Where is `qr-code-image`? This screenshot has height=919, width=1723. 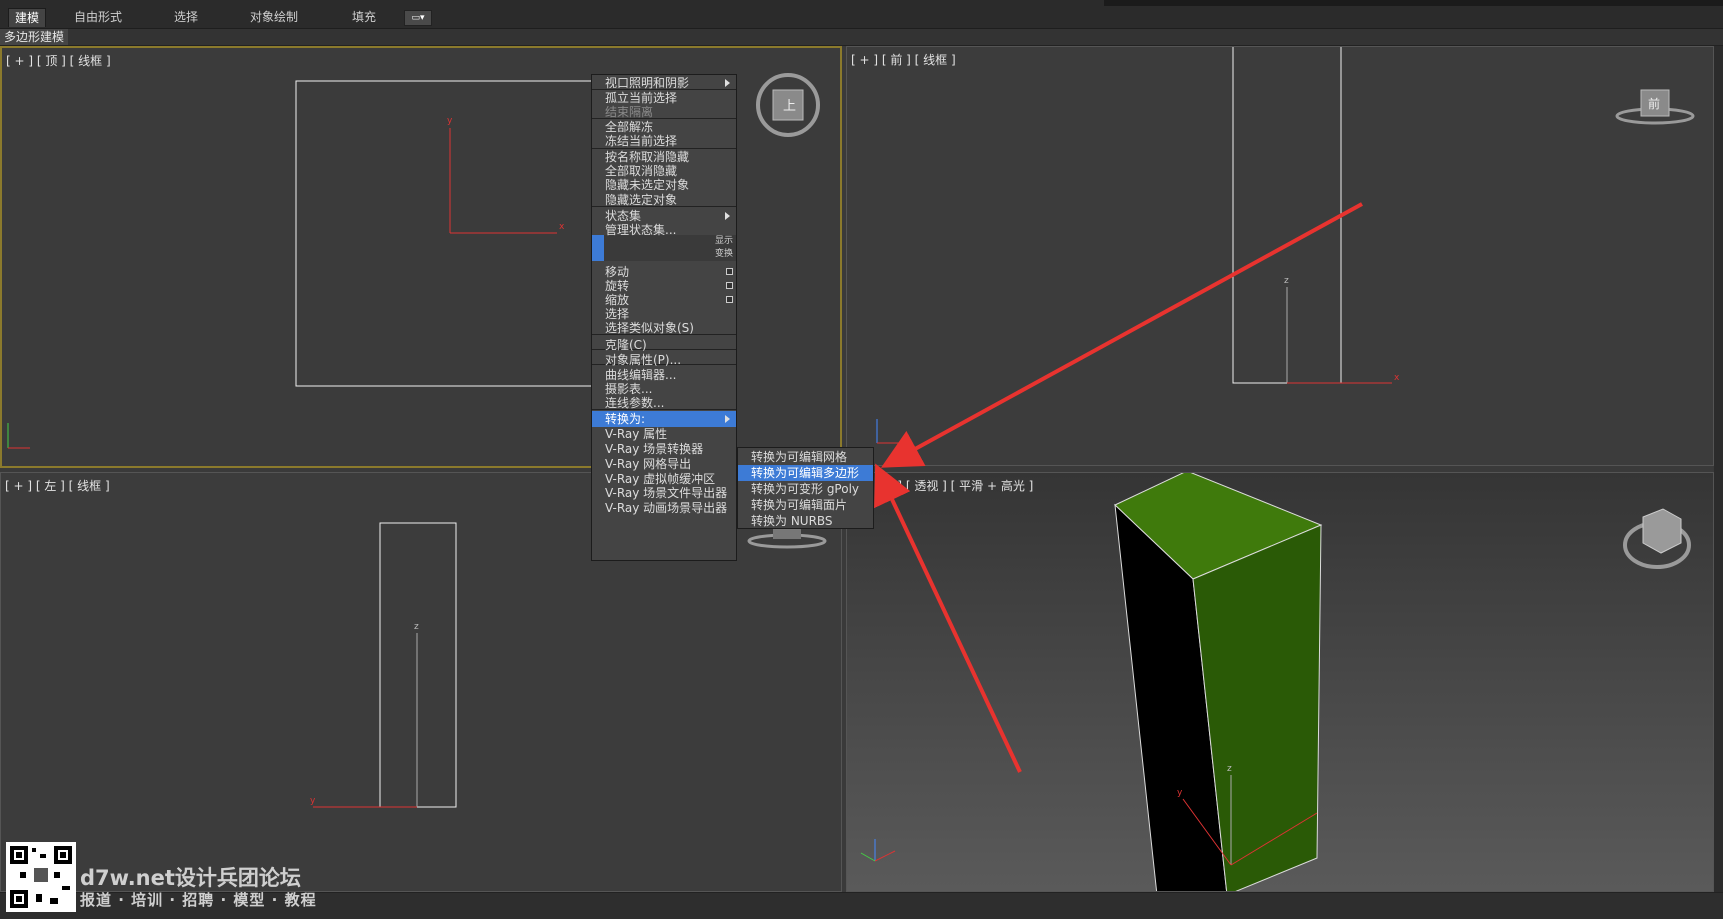 qr-code-image is located at coordinates (41, 877).